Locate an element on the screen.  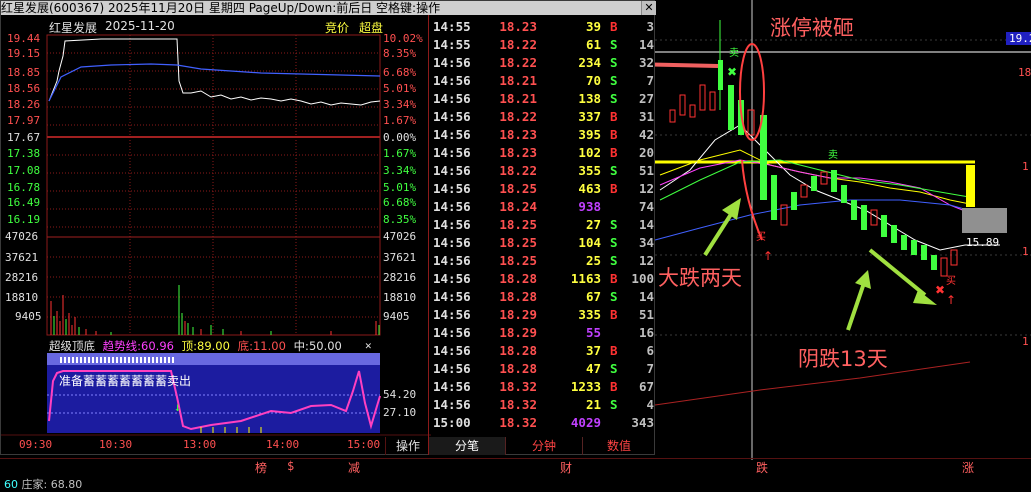
tick-volume: 47 is located at coordinates (593, 368).